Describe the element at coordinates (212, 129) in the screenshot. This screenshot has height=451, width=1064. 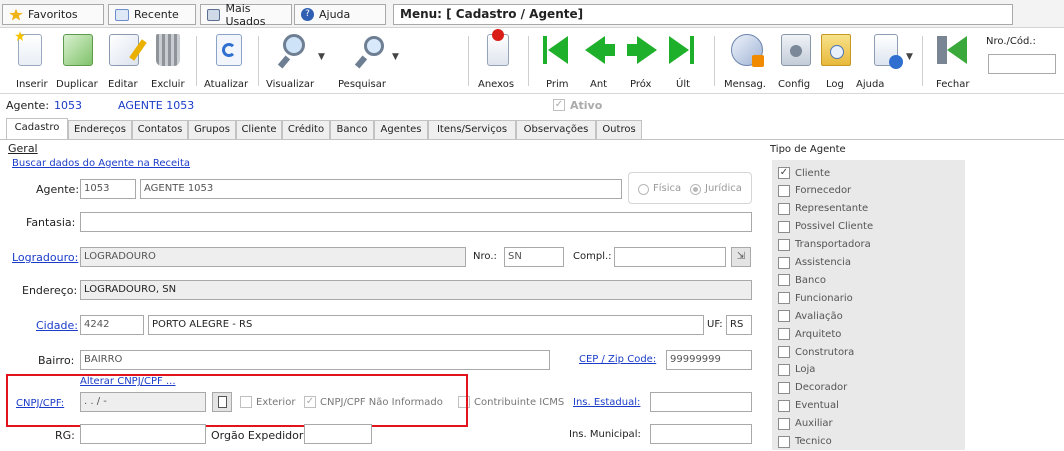
I see `tab-grupos: Grupos` at that location.